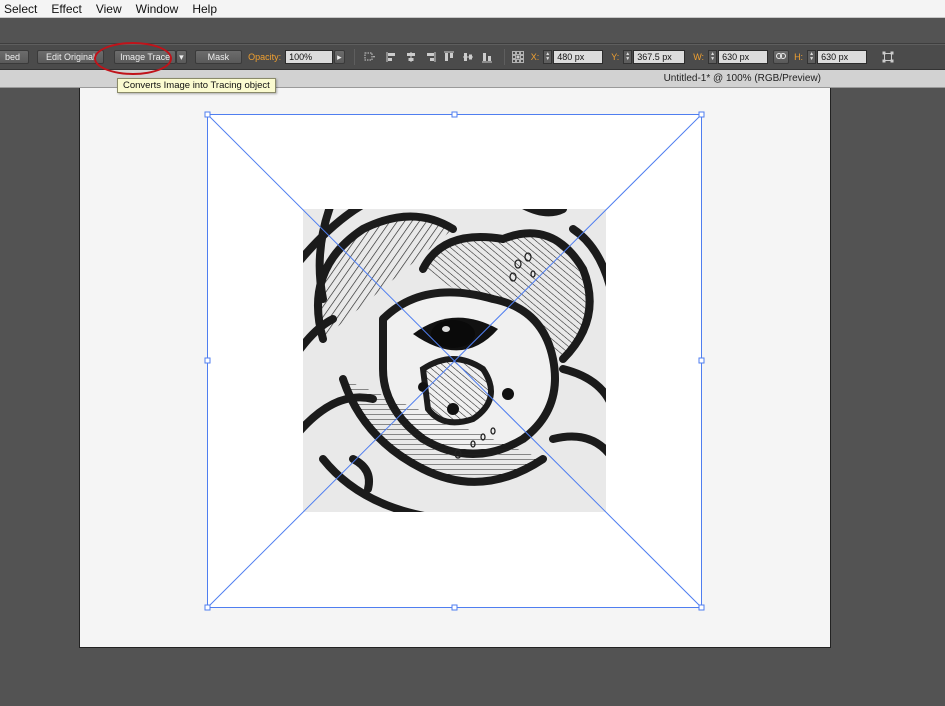 Image resolution: width=945 pixels, height=706 pixels. I want to click on align-right-icon, so click(430, 57).